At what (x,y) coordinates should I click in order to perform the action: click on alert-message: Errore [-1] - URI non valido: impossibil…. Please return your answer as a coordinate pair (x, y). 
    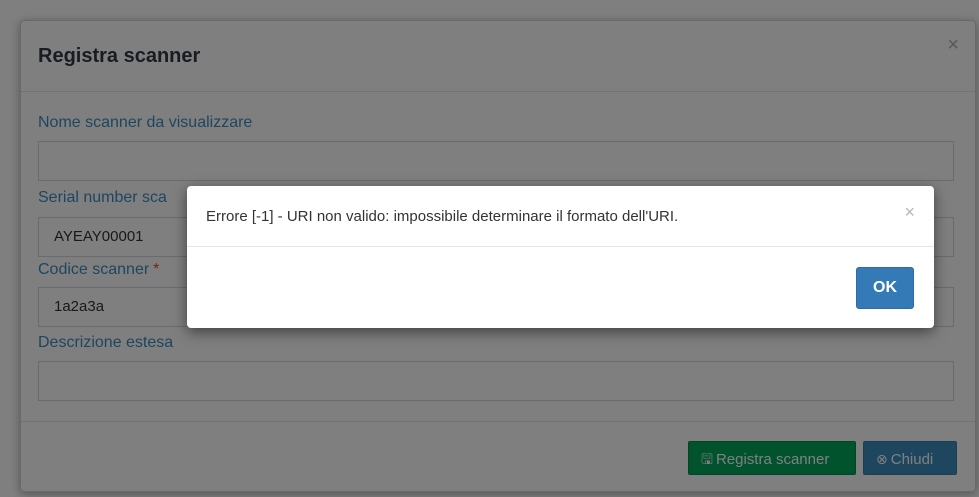
    Looking at the image, I should click on (442, 216).